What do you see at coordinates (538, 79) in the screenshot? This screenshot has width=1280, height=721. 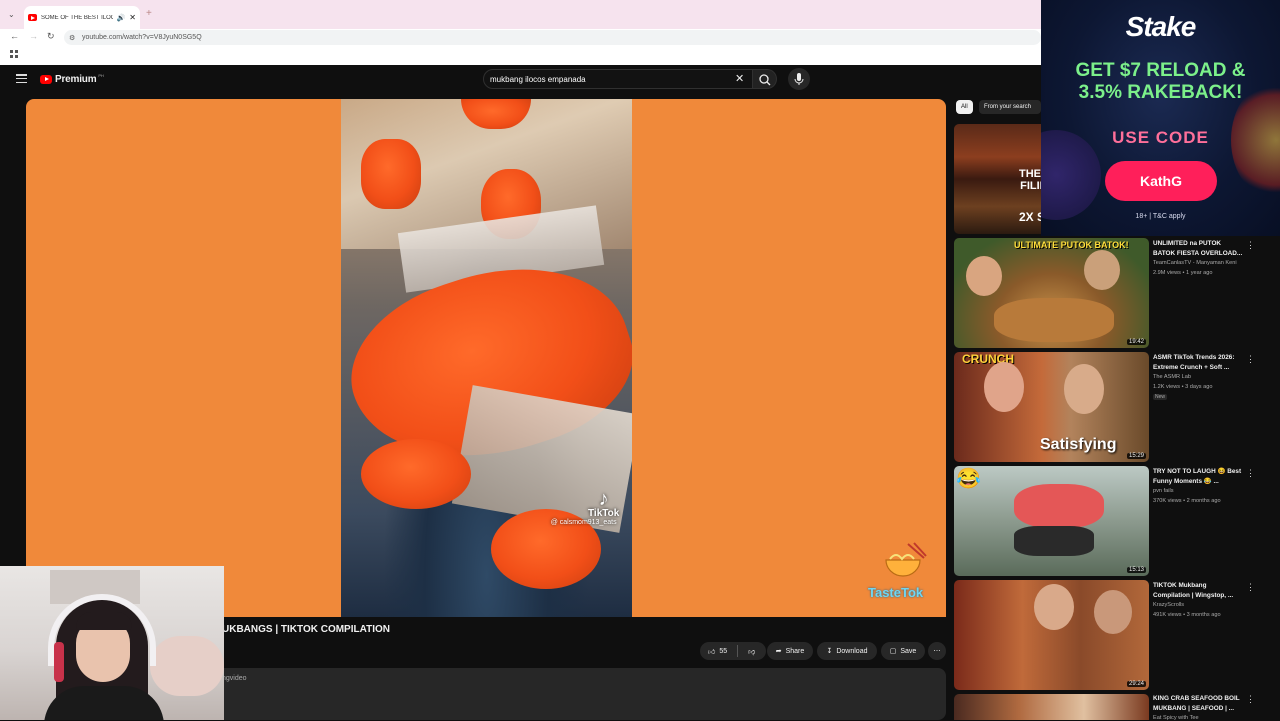 I see `search-query: mukbang ilocos empanada` at bounding box center [538, 79].